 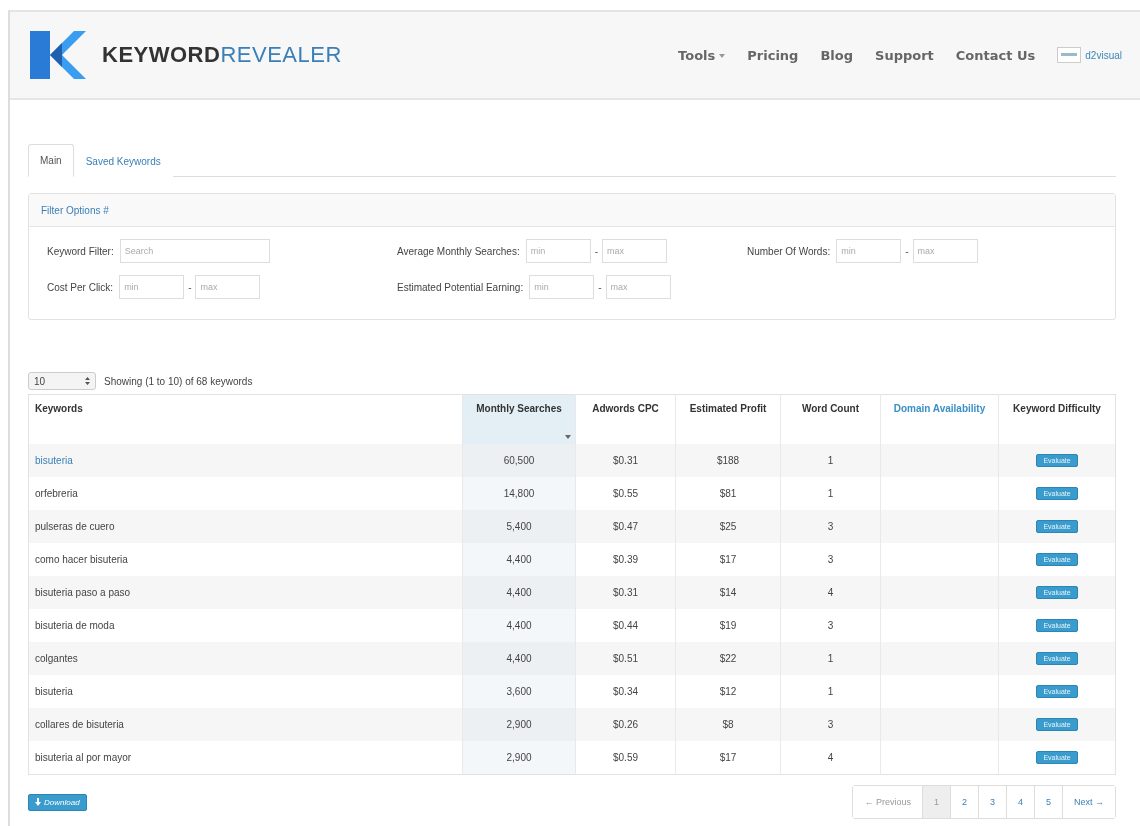 What do you see at coordinates (519, 493) in the screenshot?
I see `table-cell: 14,800` at bounding box center [519, 493].